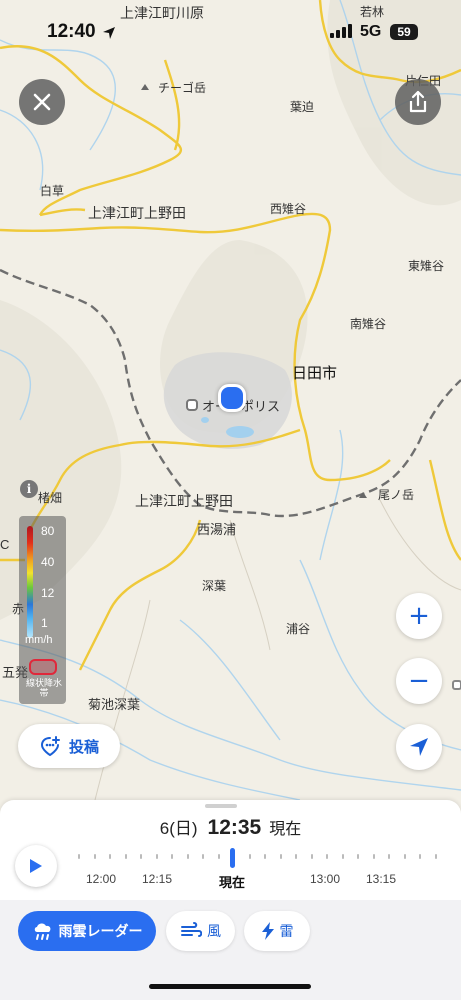 The image size is (461, 1000). Describe the element at coordinates (217, 529) in the screenshot. I see `place-nishiyunoura: 西湯浦` at that location.